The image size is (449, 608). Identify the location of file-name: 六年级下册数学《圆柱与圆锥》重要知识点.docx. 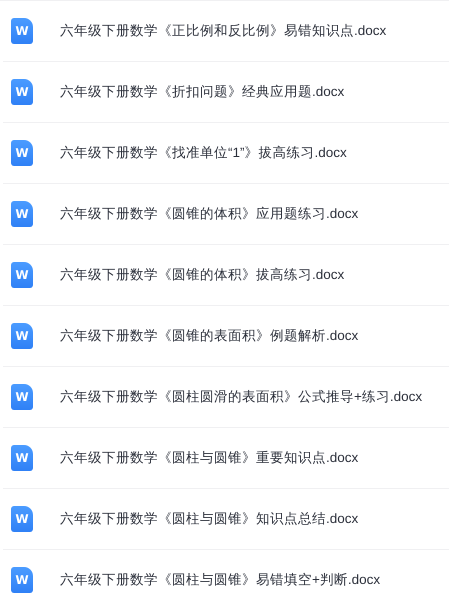
(209, 458).